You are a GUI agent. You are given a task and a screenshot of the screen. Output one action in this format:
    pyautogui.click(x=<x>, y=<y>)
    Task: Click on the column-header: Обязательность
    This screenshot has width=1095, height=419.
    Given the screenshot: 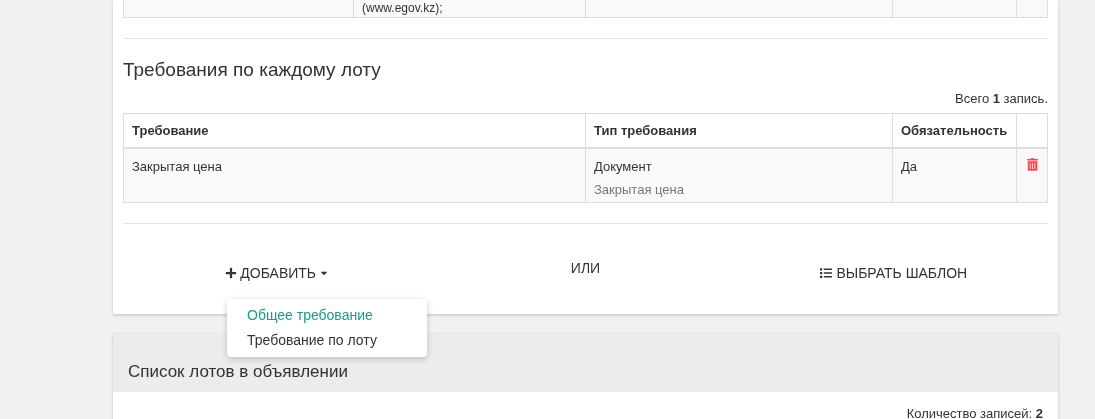 What is the action you would take?
    pyautogui.click(x=955, y=130)
    